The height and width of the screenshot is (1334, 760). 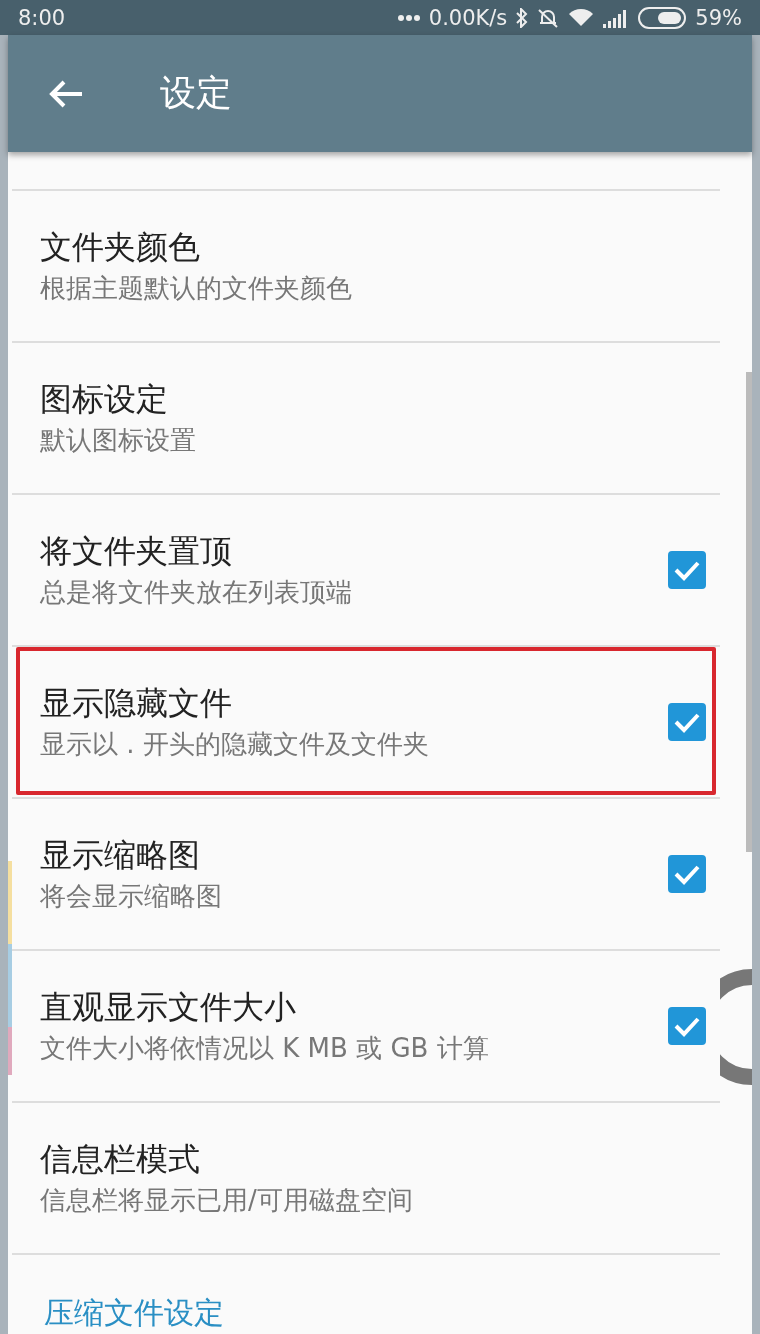 I want to click on settings-item: 显示缩略图 将会显示缩略图, so click(x=366, y=875).